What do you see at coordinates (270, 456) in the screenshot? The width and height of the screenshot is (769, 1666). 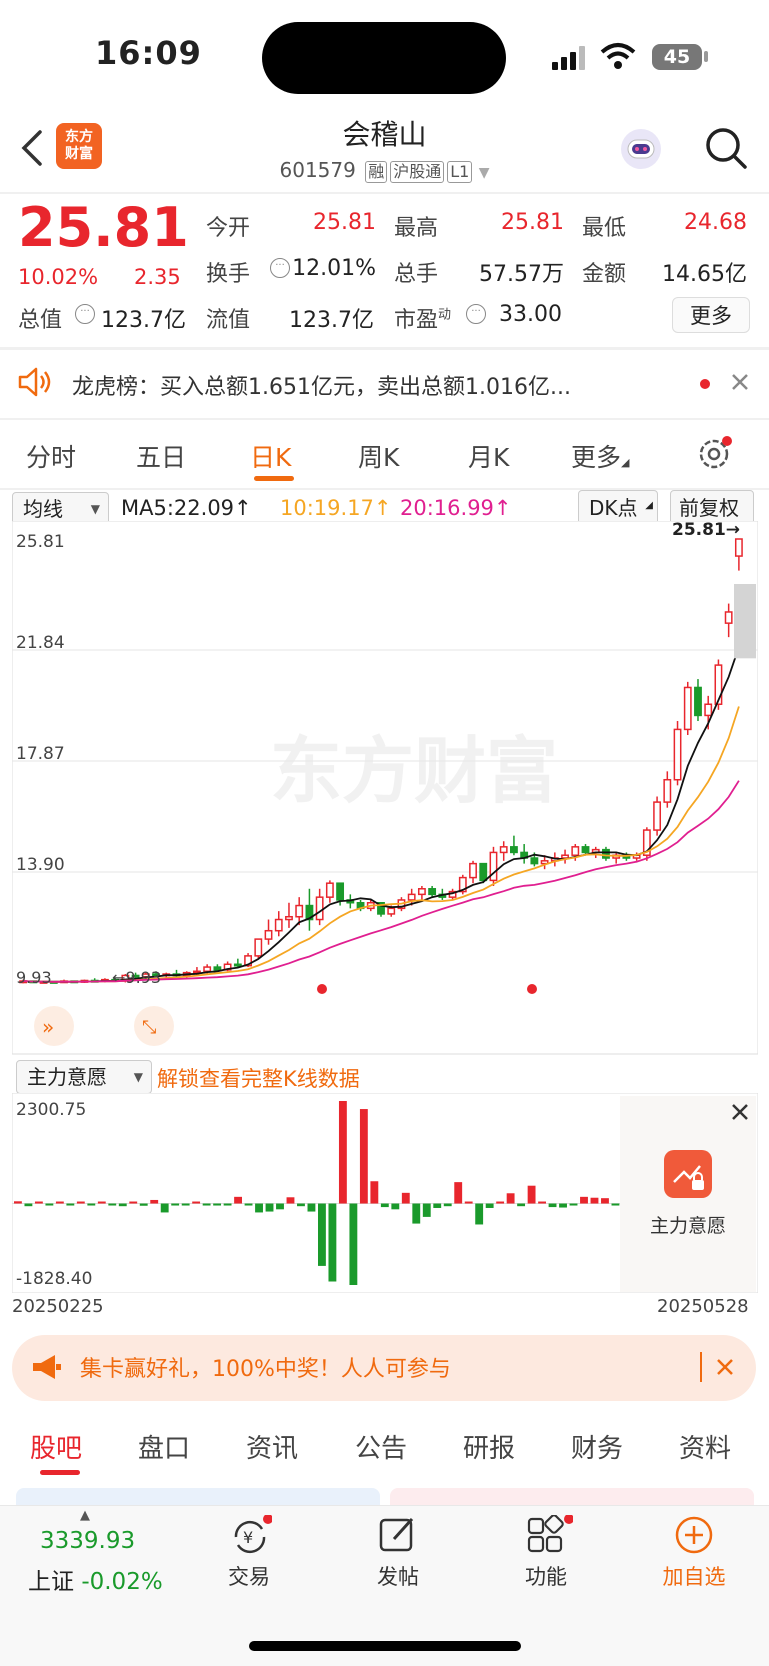 I see `tab-daily-k: 日K` at bounding box center [270, 456].